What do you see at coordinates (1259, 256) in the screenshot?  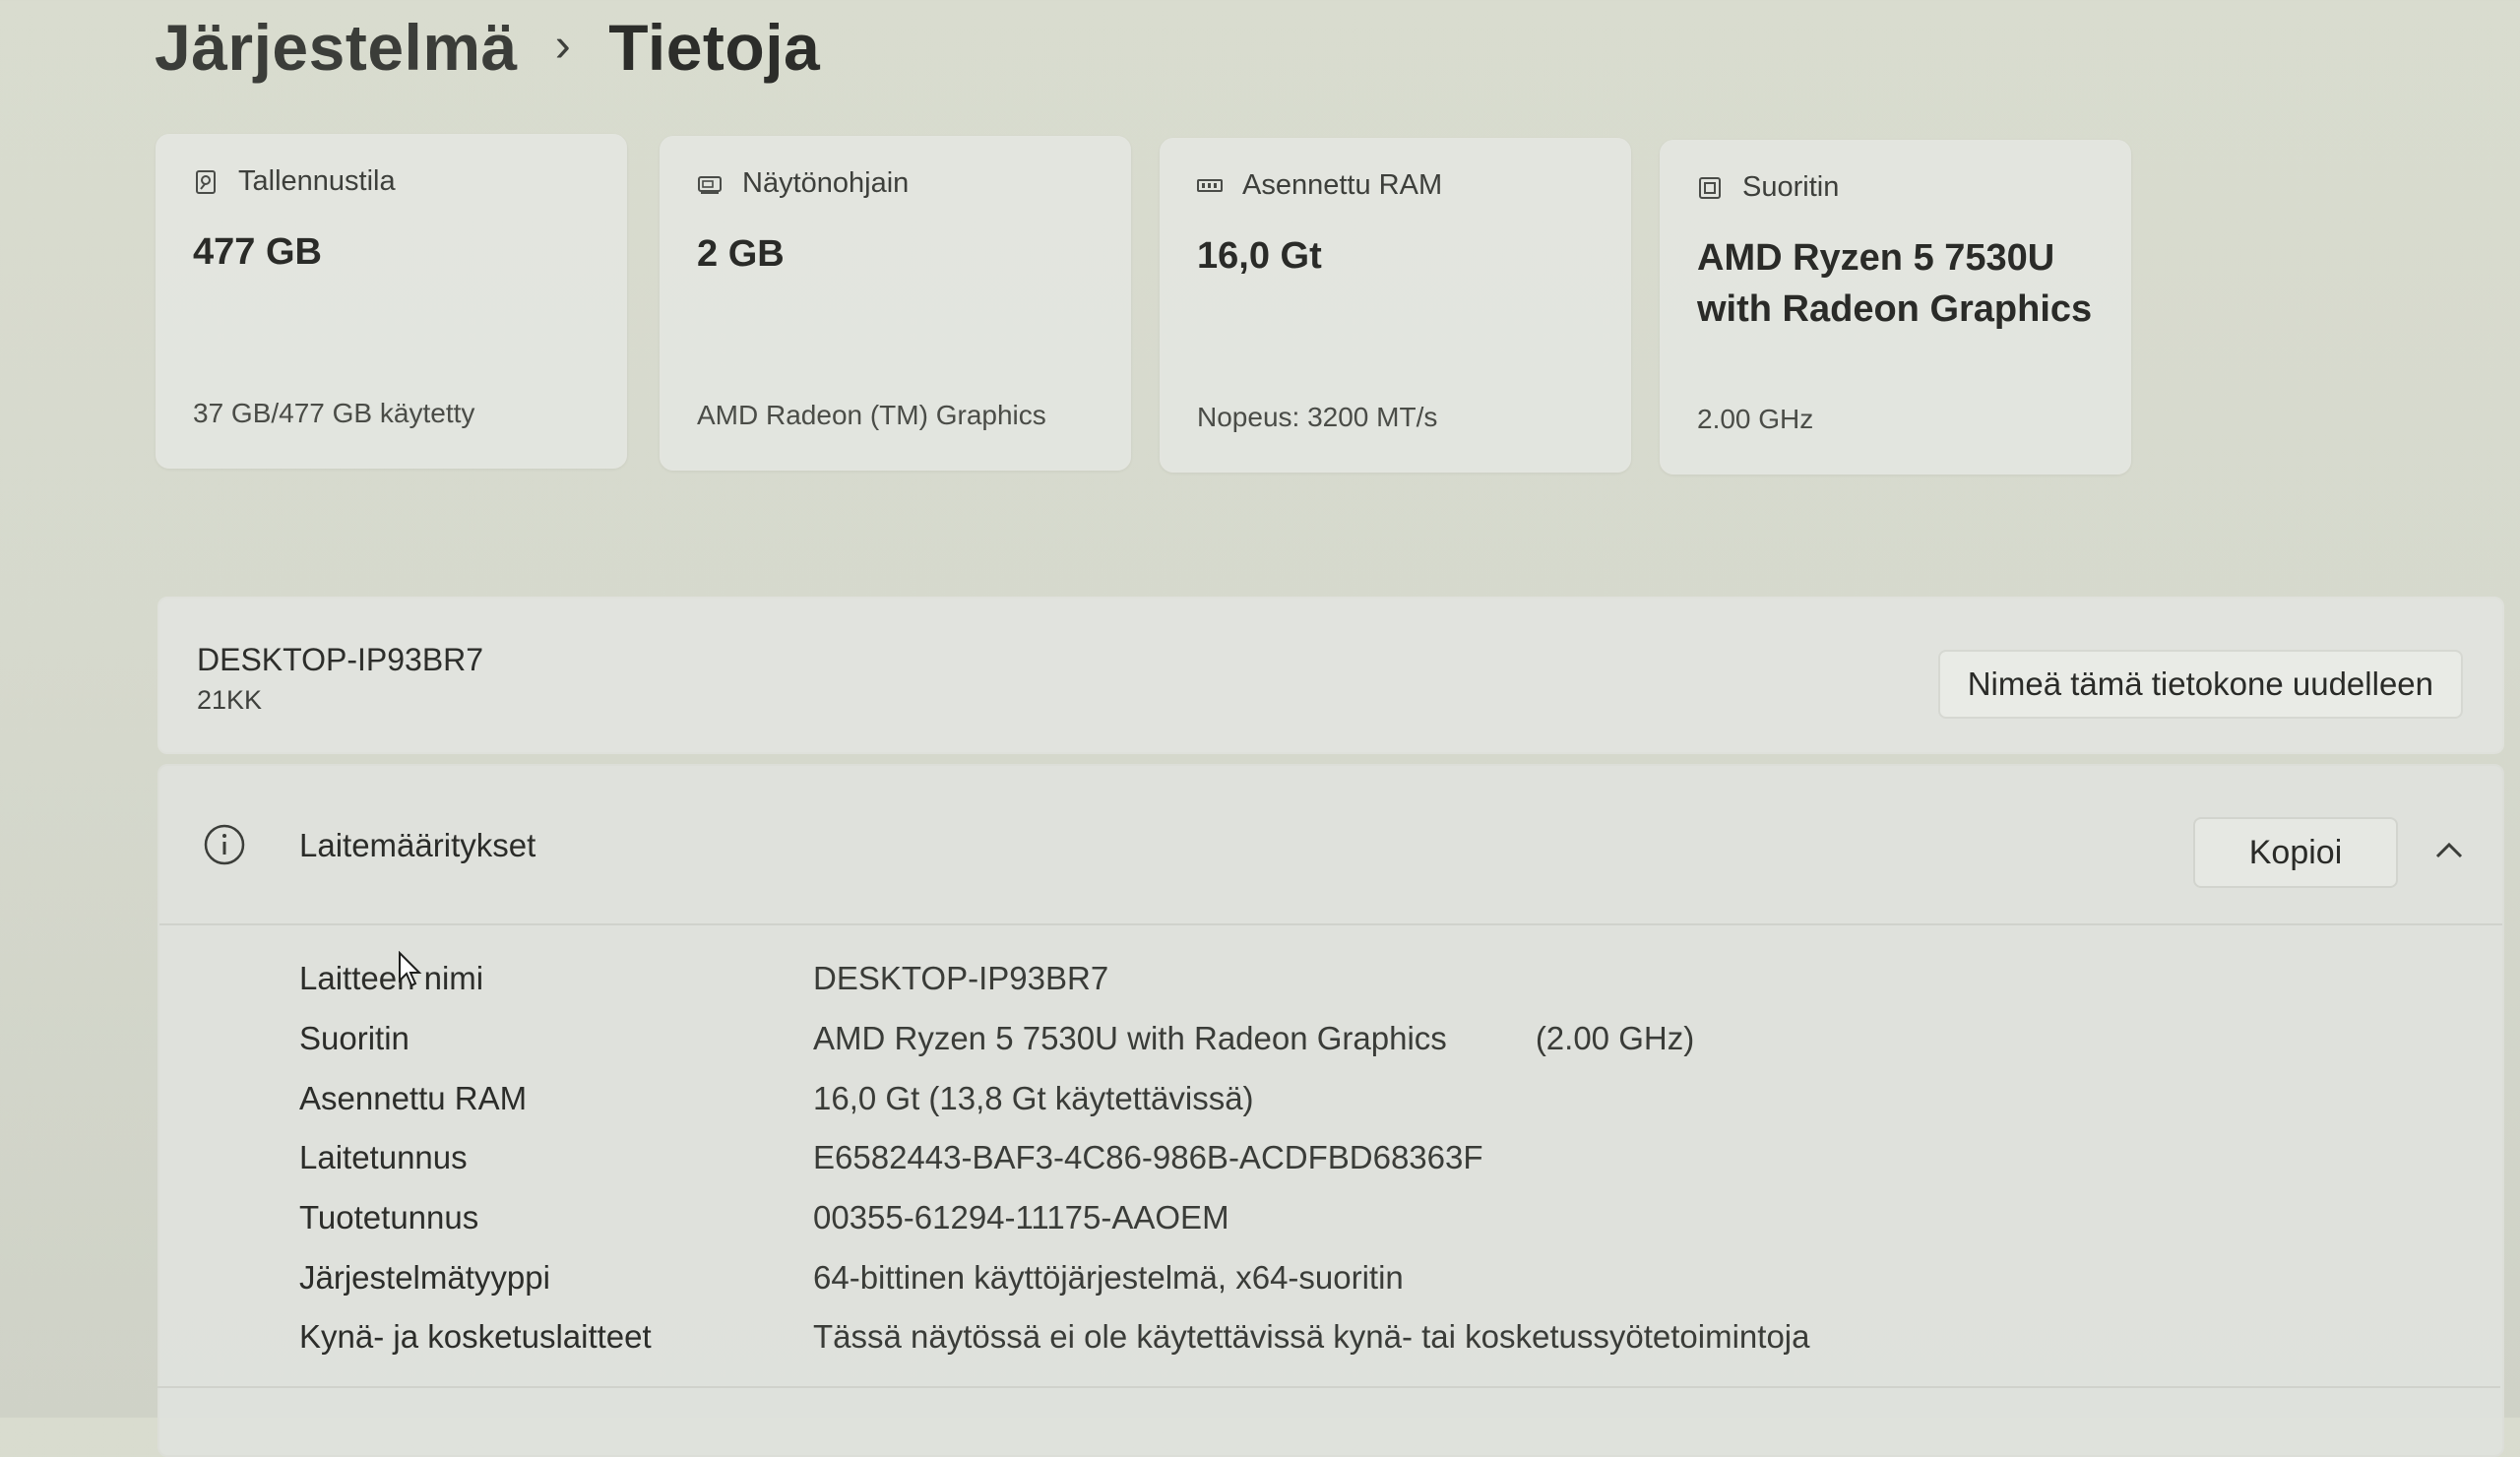 I see `card-value: 16,0 Gt` at bounding box center [1259, 256].